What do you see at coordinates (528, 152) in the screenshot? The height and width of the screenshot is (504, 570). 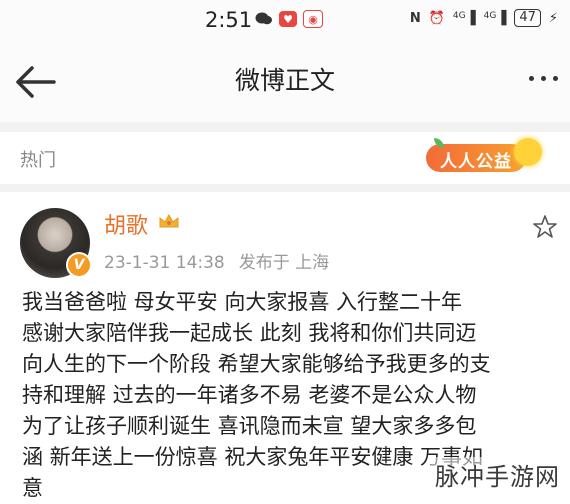 I see `sun-icon` at bounding box center [528, 152].